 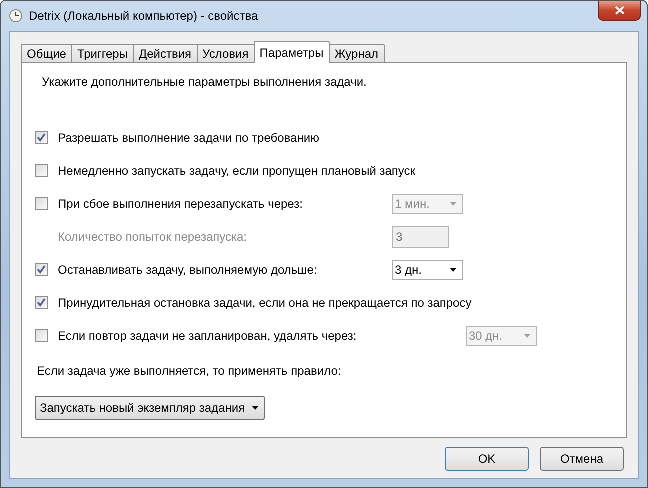 What do you see at coordinates (16, 16) in the screenshot?
I see `clock-icon` at bounding box center [16, 16].